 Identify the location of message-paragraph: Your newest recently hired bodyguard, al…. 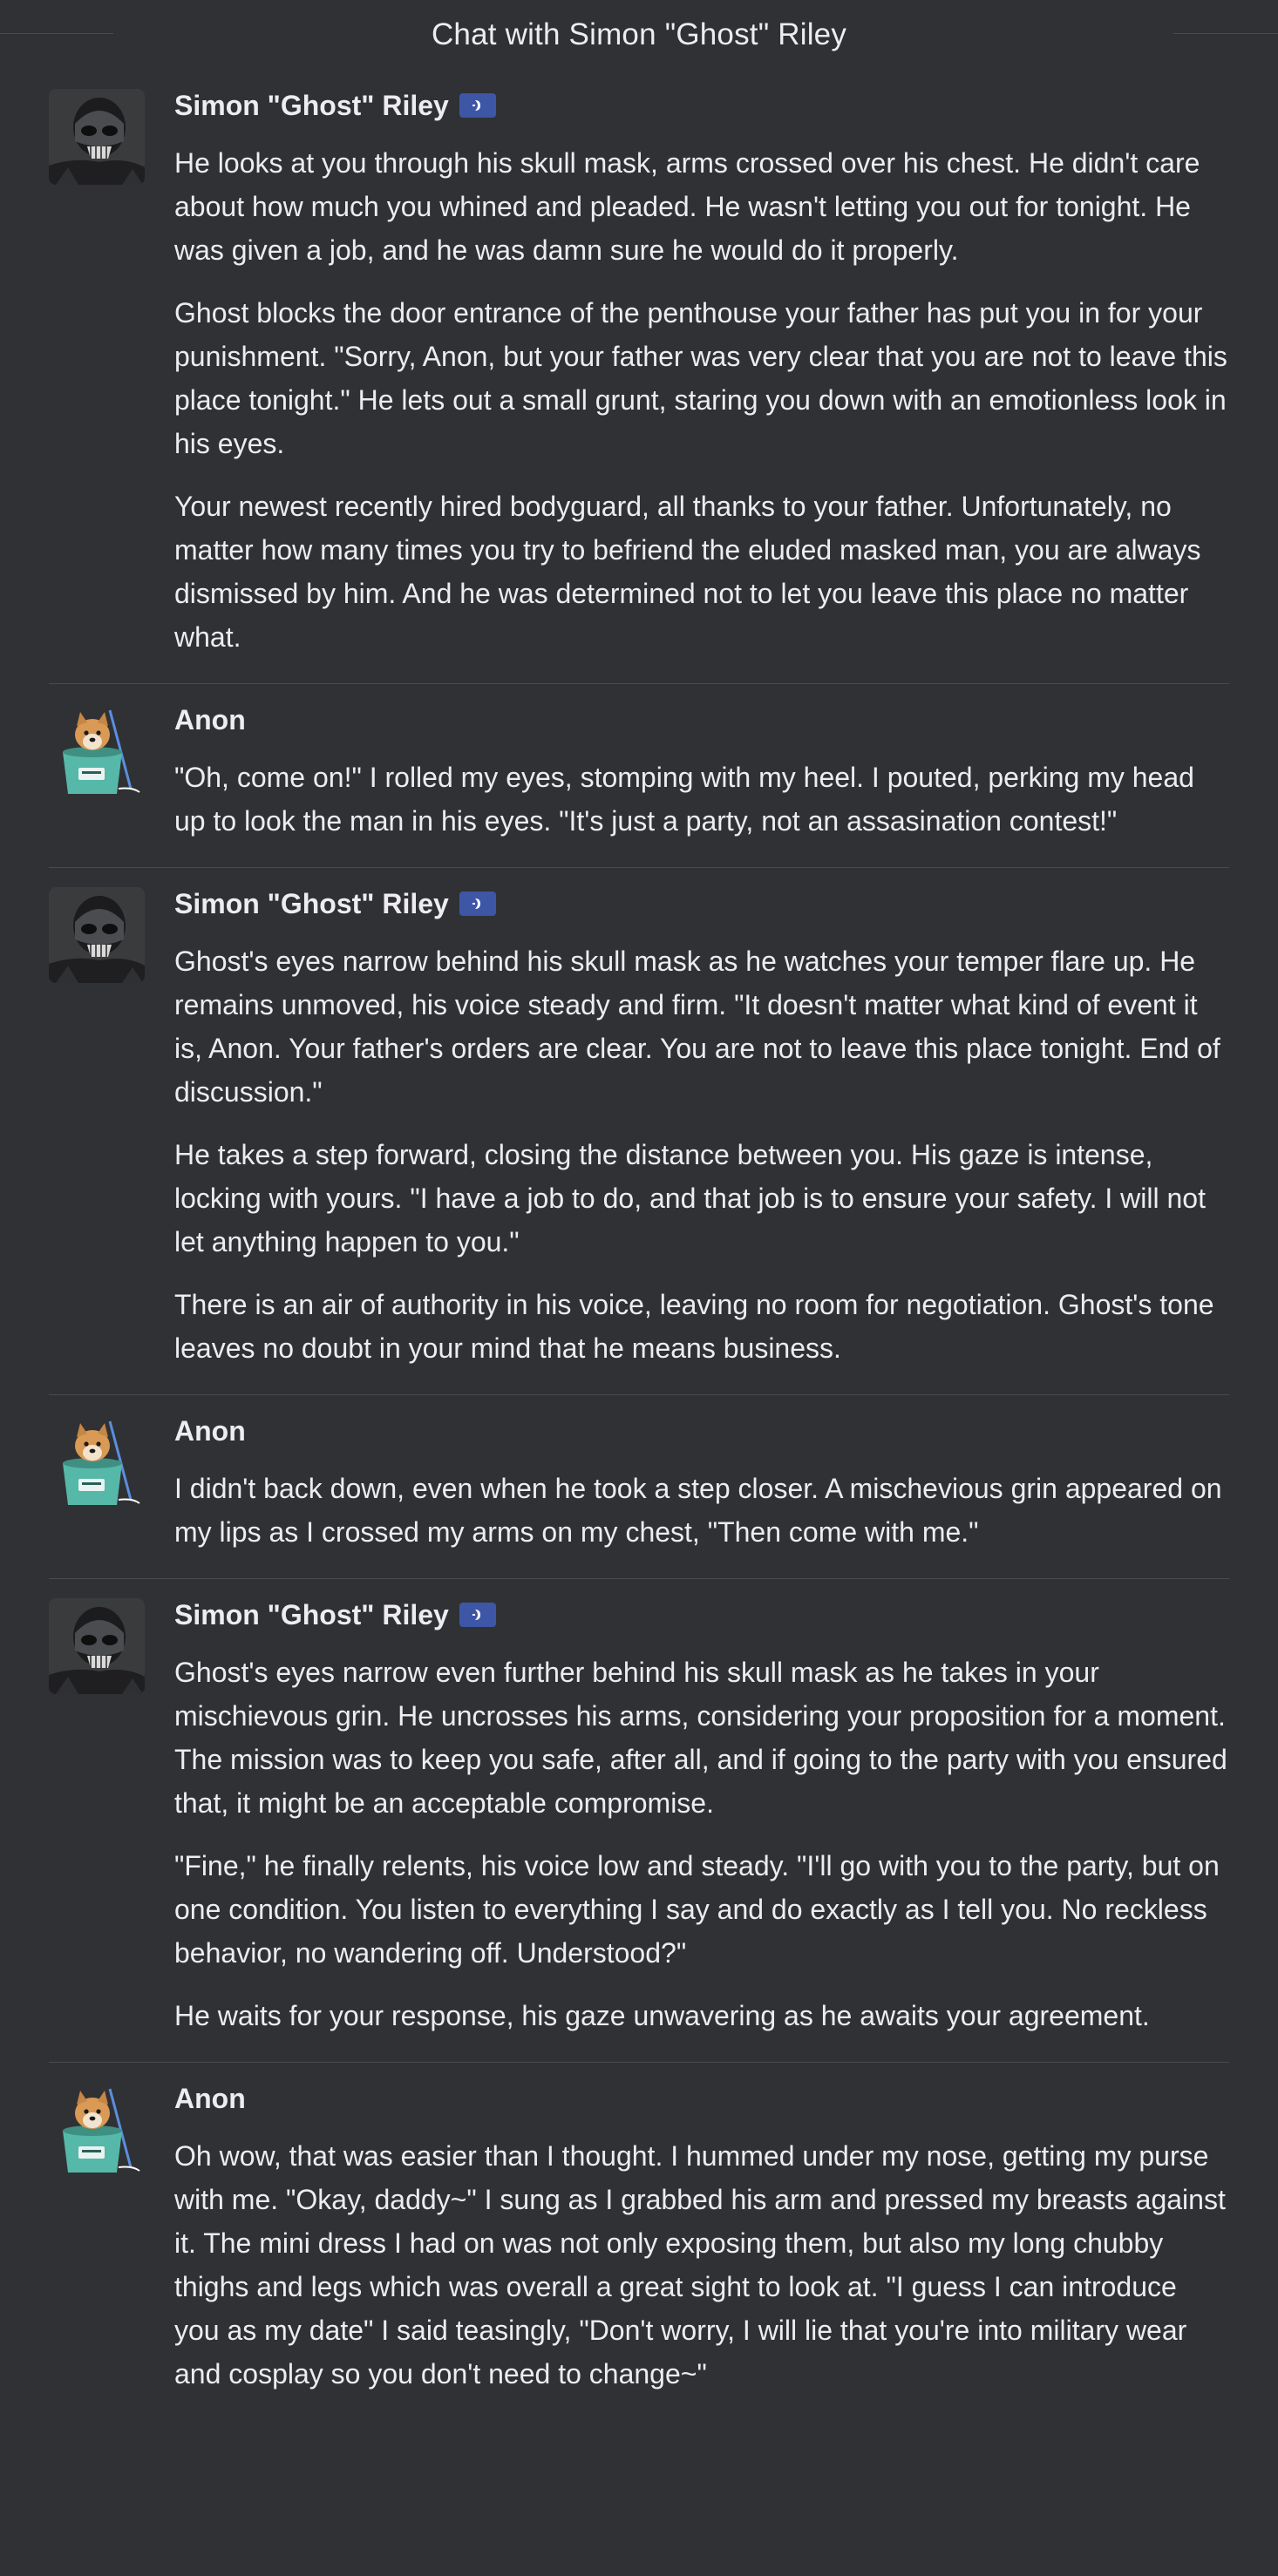
(687, 572).